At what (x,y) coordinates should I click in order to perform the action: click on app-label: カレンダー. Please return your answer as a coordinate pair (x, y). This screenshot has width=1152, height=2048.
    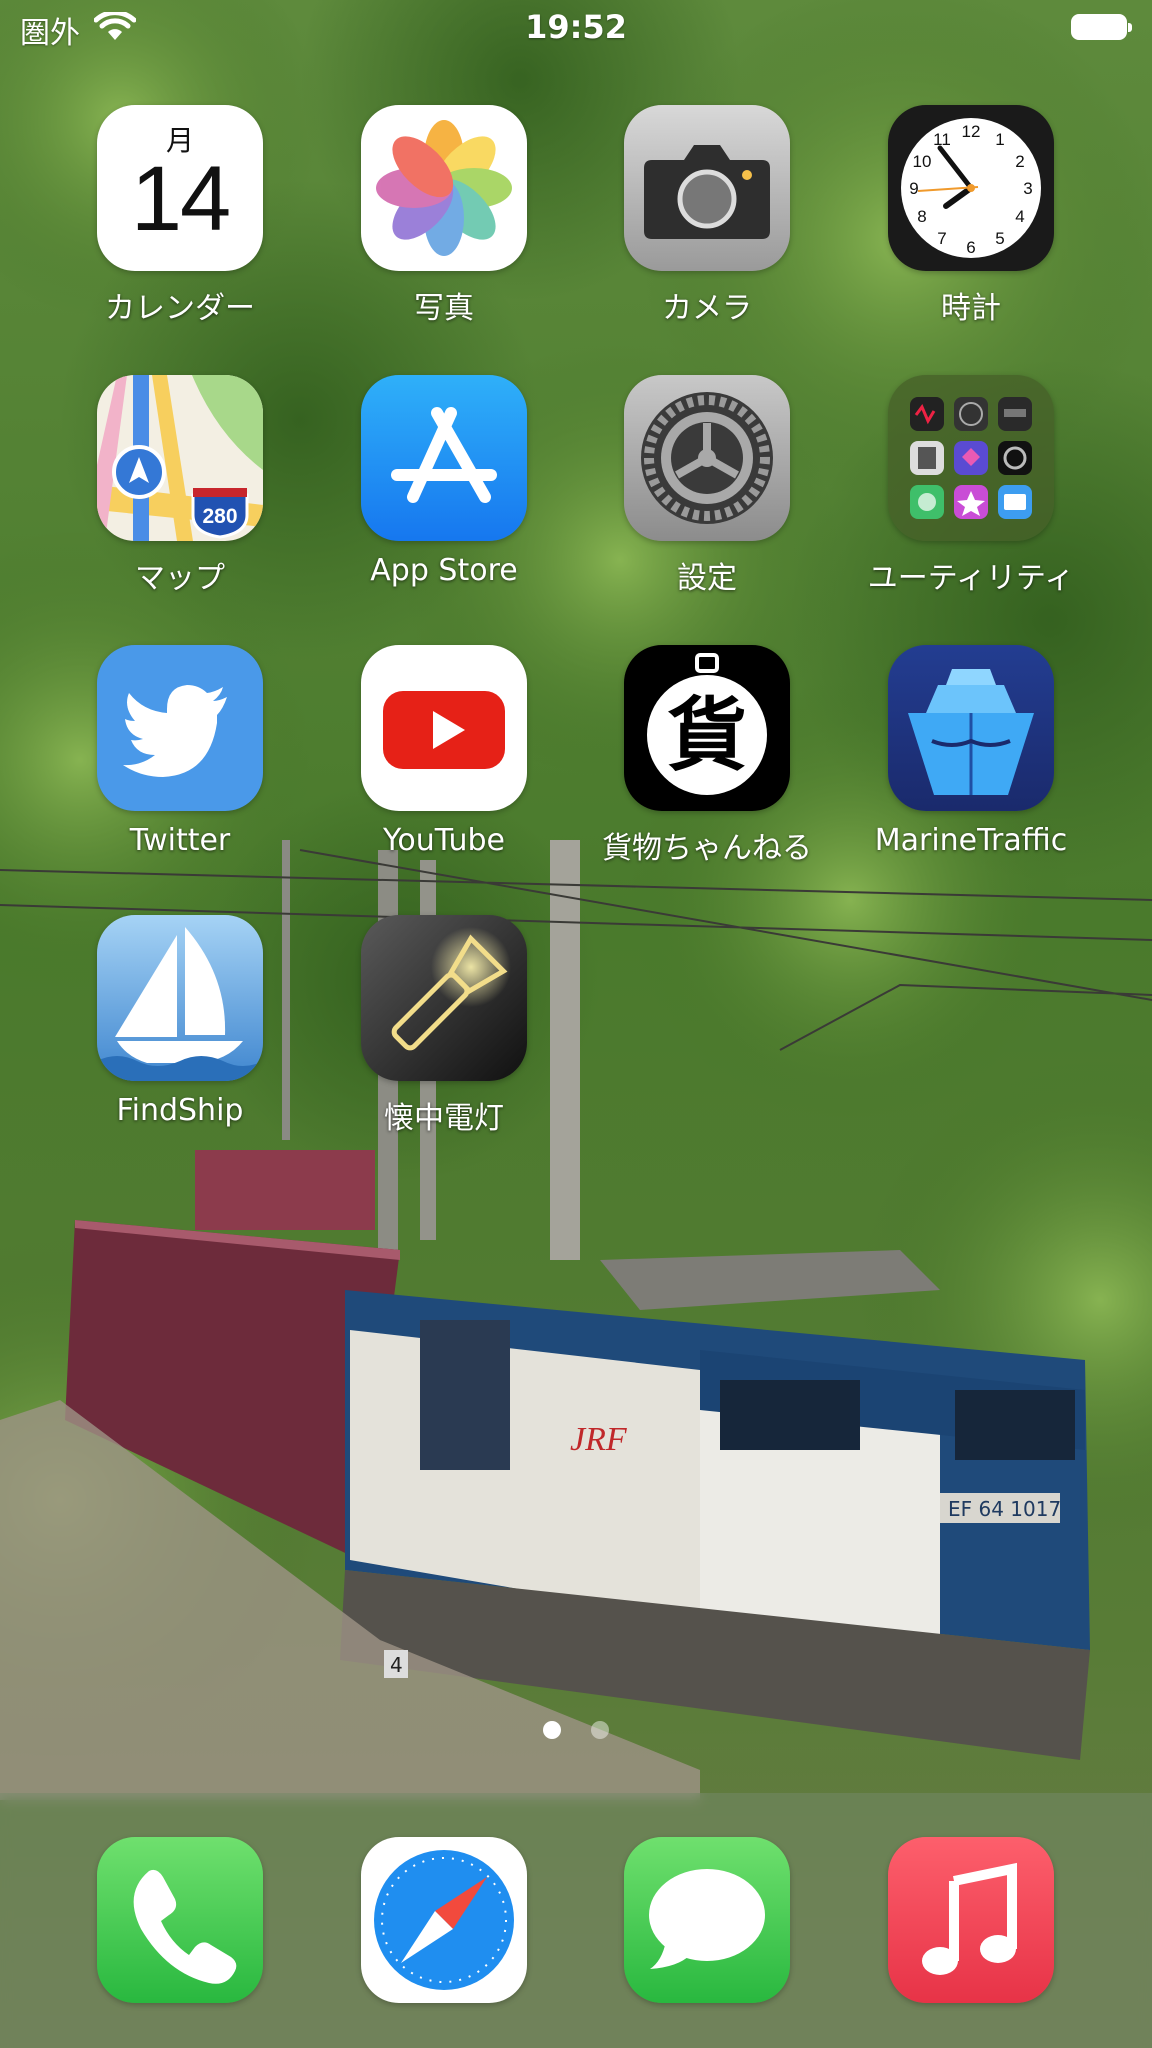
    Looking at the image, I should click on (180, 308).